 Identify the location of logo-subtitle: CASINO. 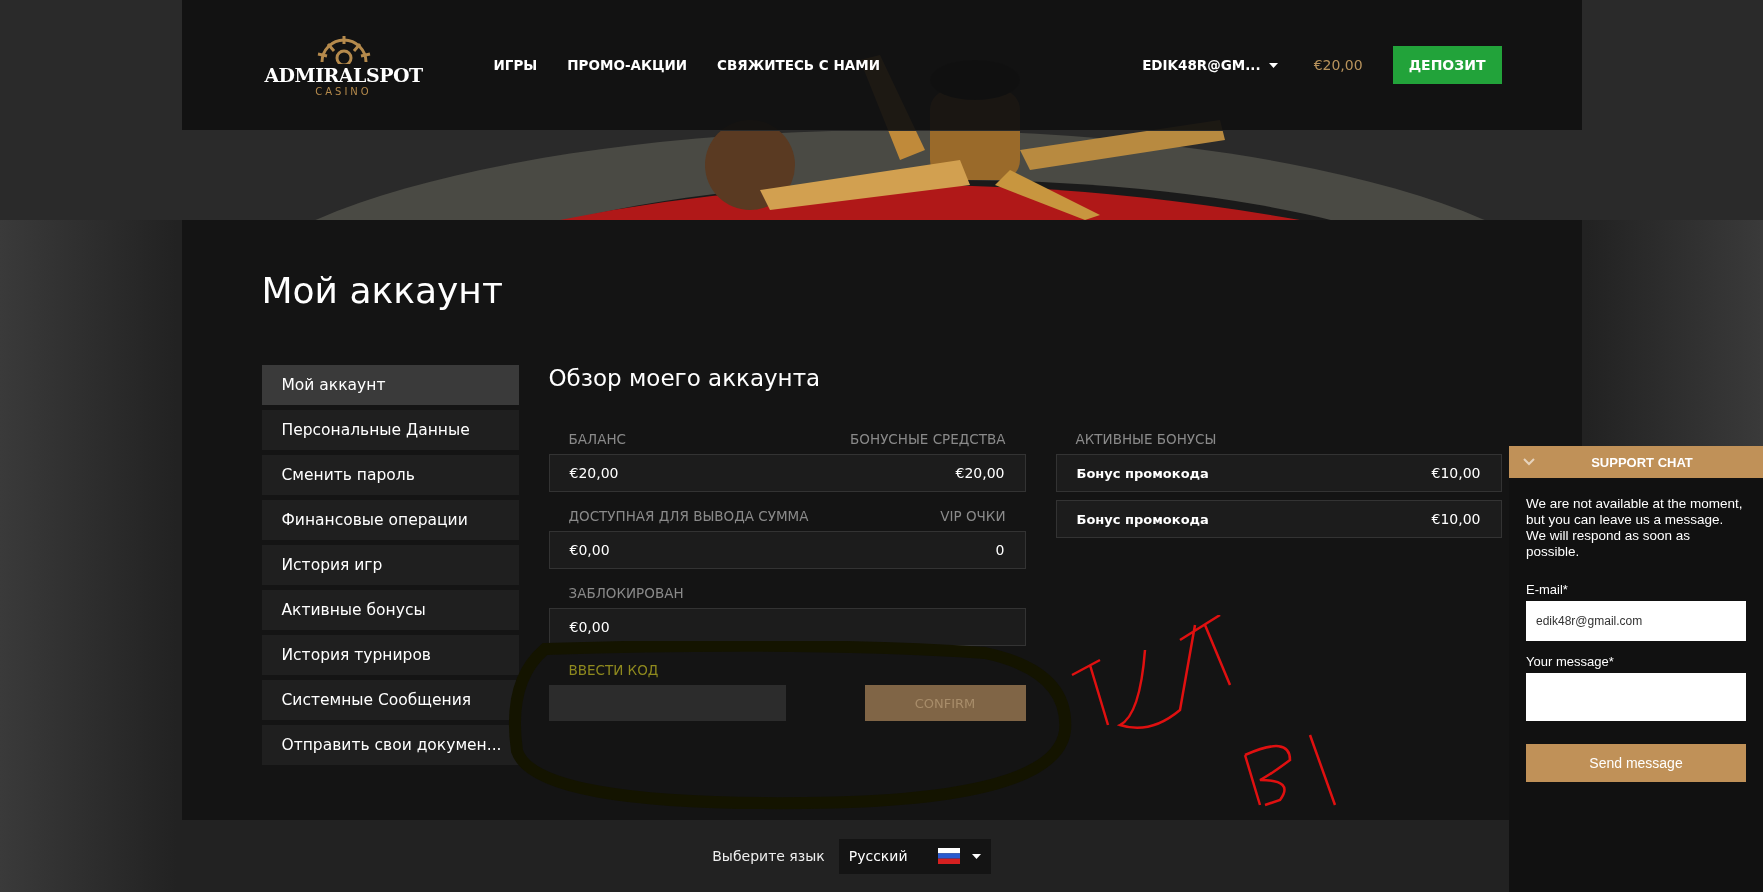
(343, 91).